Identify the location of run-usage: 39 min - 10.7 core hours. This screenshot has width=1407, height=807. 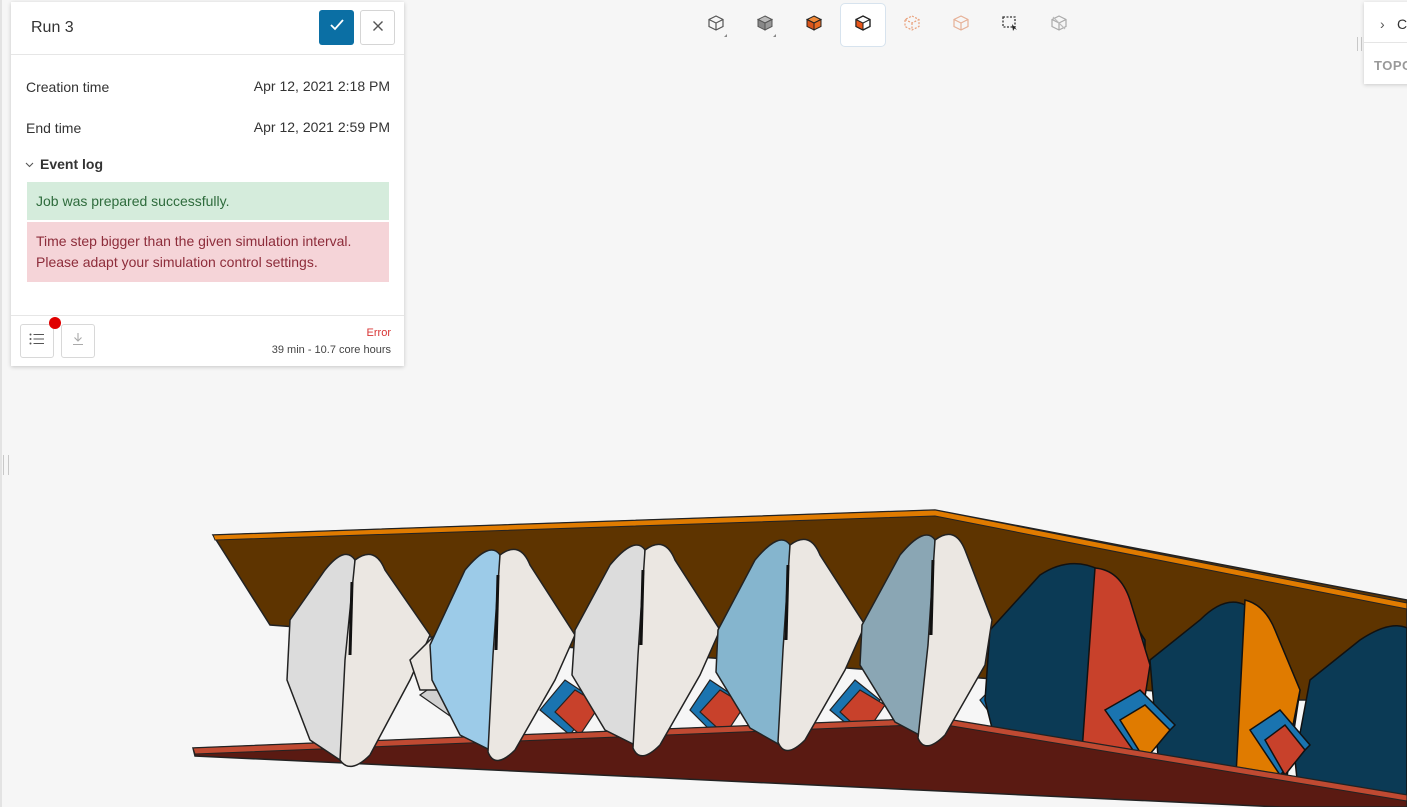
(331, 350).